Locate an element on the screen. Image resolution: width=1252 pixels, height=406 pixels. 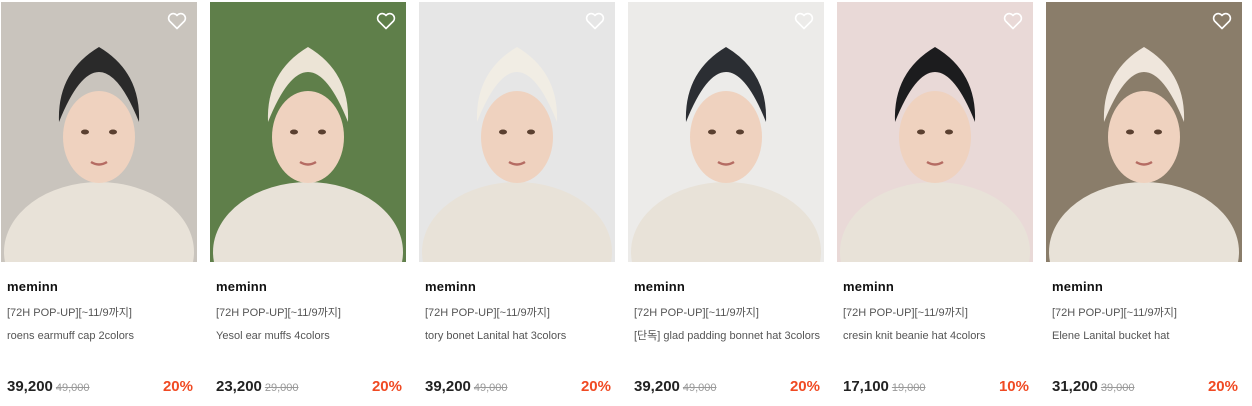
product-name: tory bonet Lanital hat 3colors is located at coordinates (518, 336).